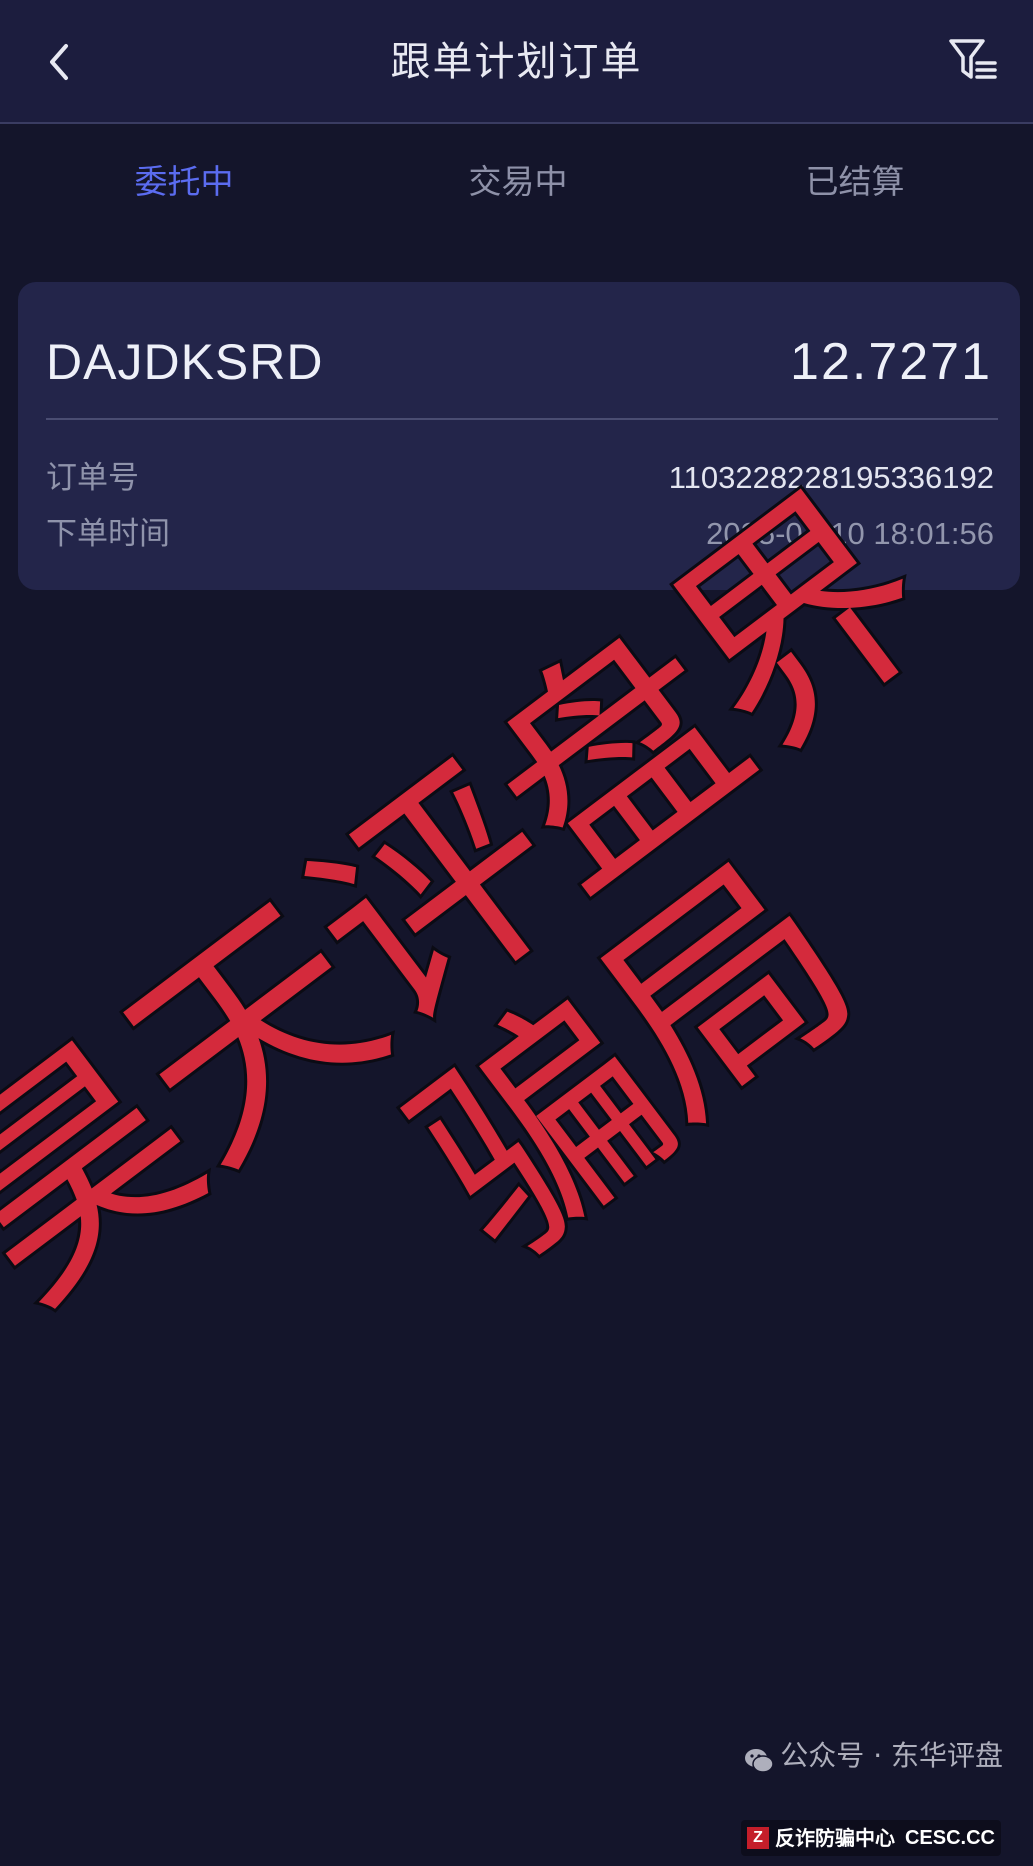 The width and height of the screenshot is (1033, 1866). I want to click on order-amount: 12.7271, so click(891, 362).